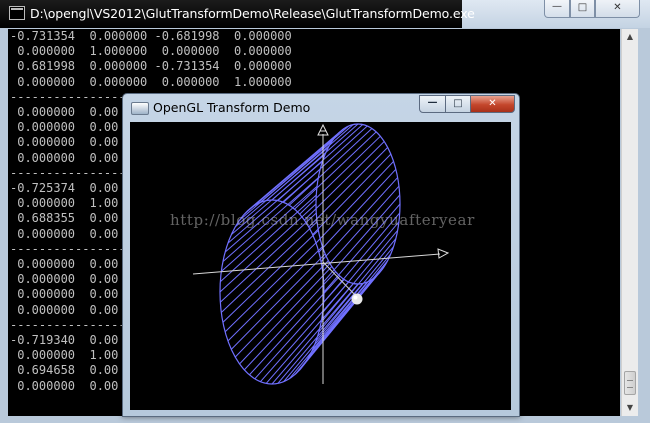  I want to click on scroll-thumb, so click(630, 383).